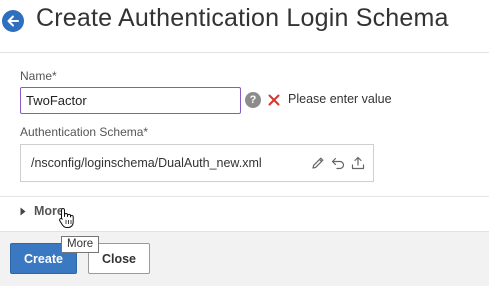 The image size is (489, 286). What do you see at coordinates (274, 100) in the screenshot?
I see `close-x-icon` at bounding box center [274, 100].